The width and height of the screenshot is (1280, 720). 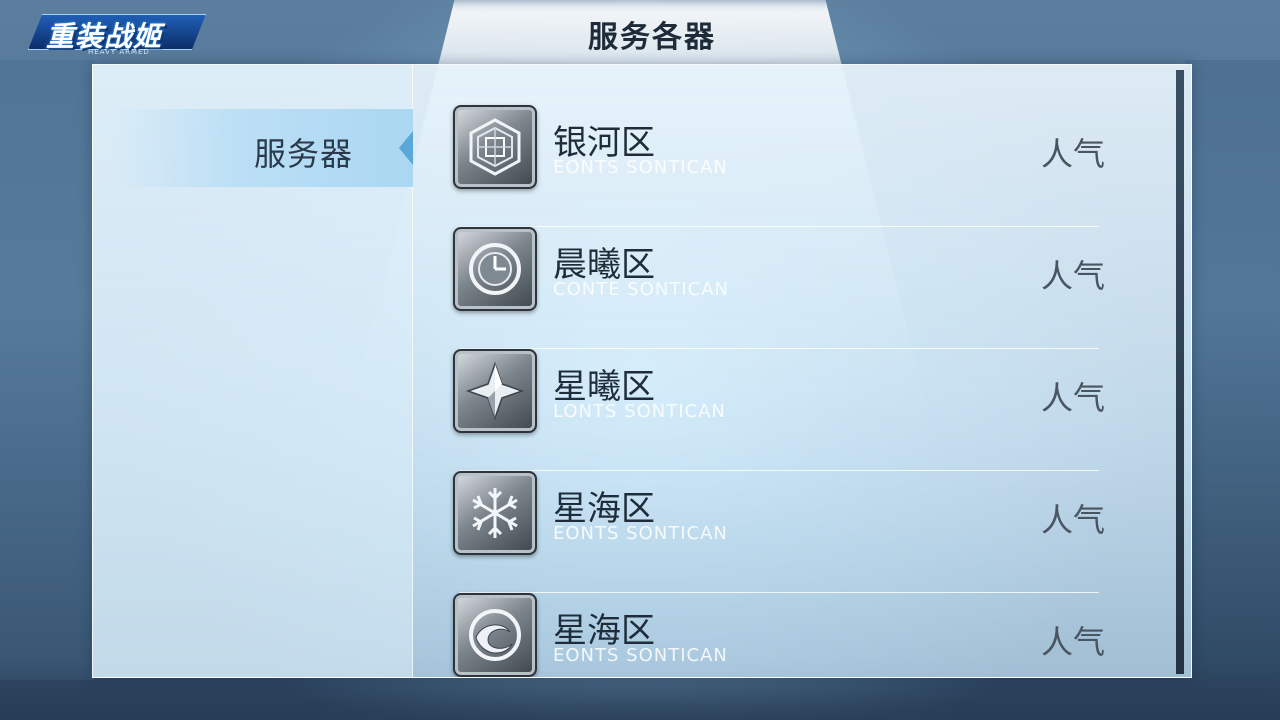 I want to click on page-title: 服务各器, so click(x=652, y=37).